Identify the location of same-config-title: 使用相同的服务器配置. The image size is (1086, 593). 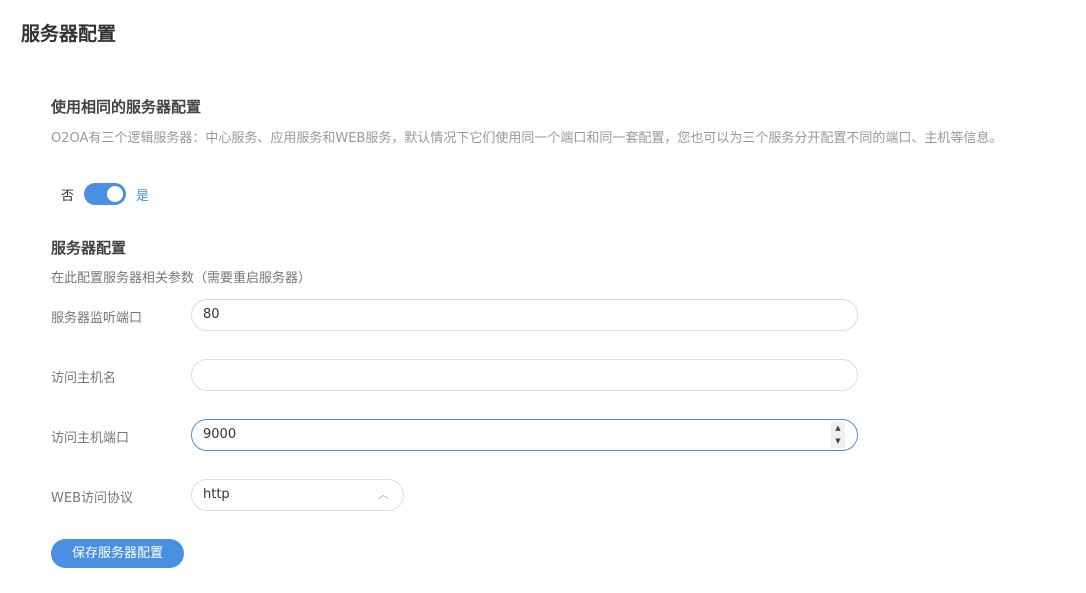
(126, 107).